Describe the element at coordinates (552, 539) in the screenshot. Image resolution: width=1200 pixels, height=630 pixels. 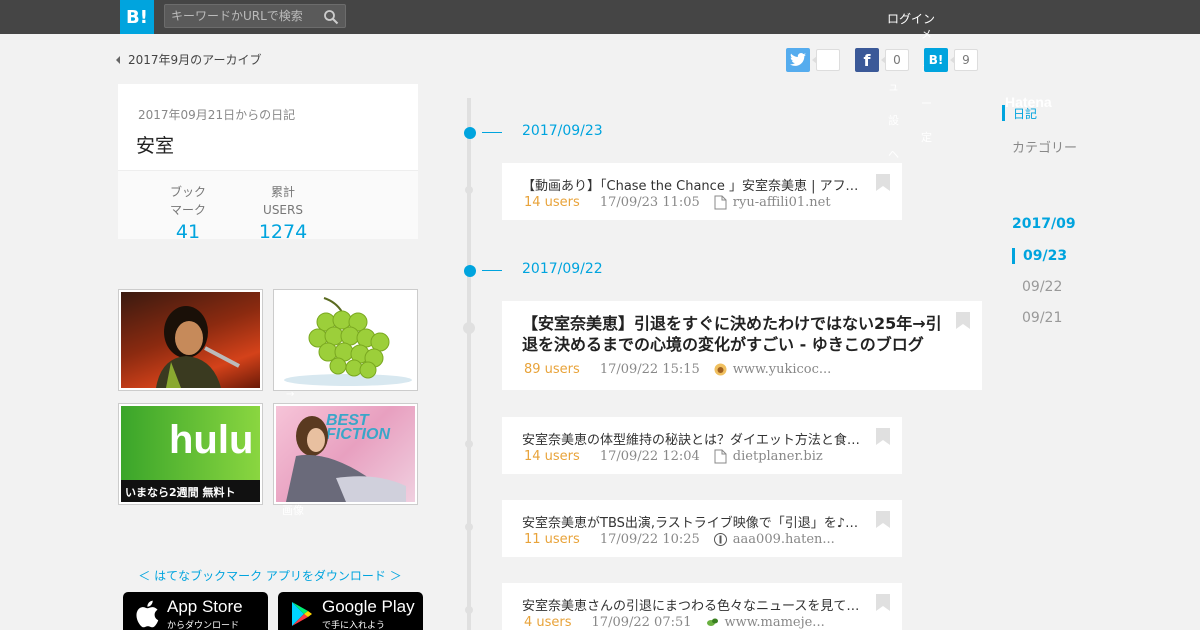
I see `entry-users: 11 users` at that location.